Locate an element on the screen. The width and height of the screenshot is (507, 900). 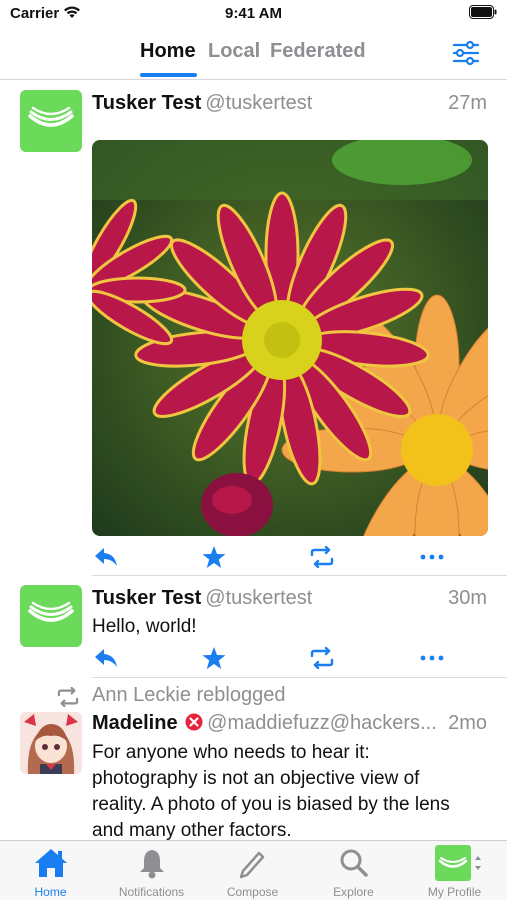
tab-federated: Federated is located at coordinates (318, 51).